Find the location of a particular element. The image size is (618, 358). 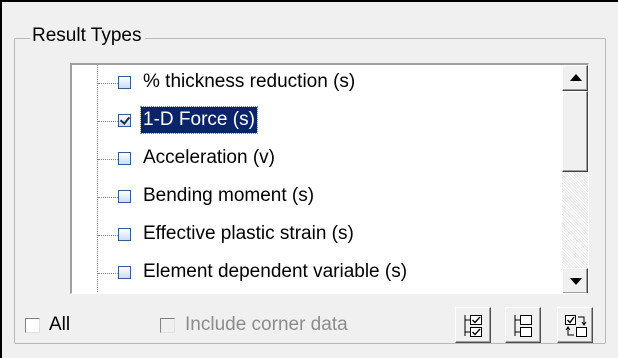

arrow-up-icon is located at coordinates (576, 77).